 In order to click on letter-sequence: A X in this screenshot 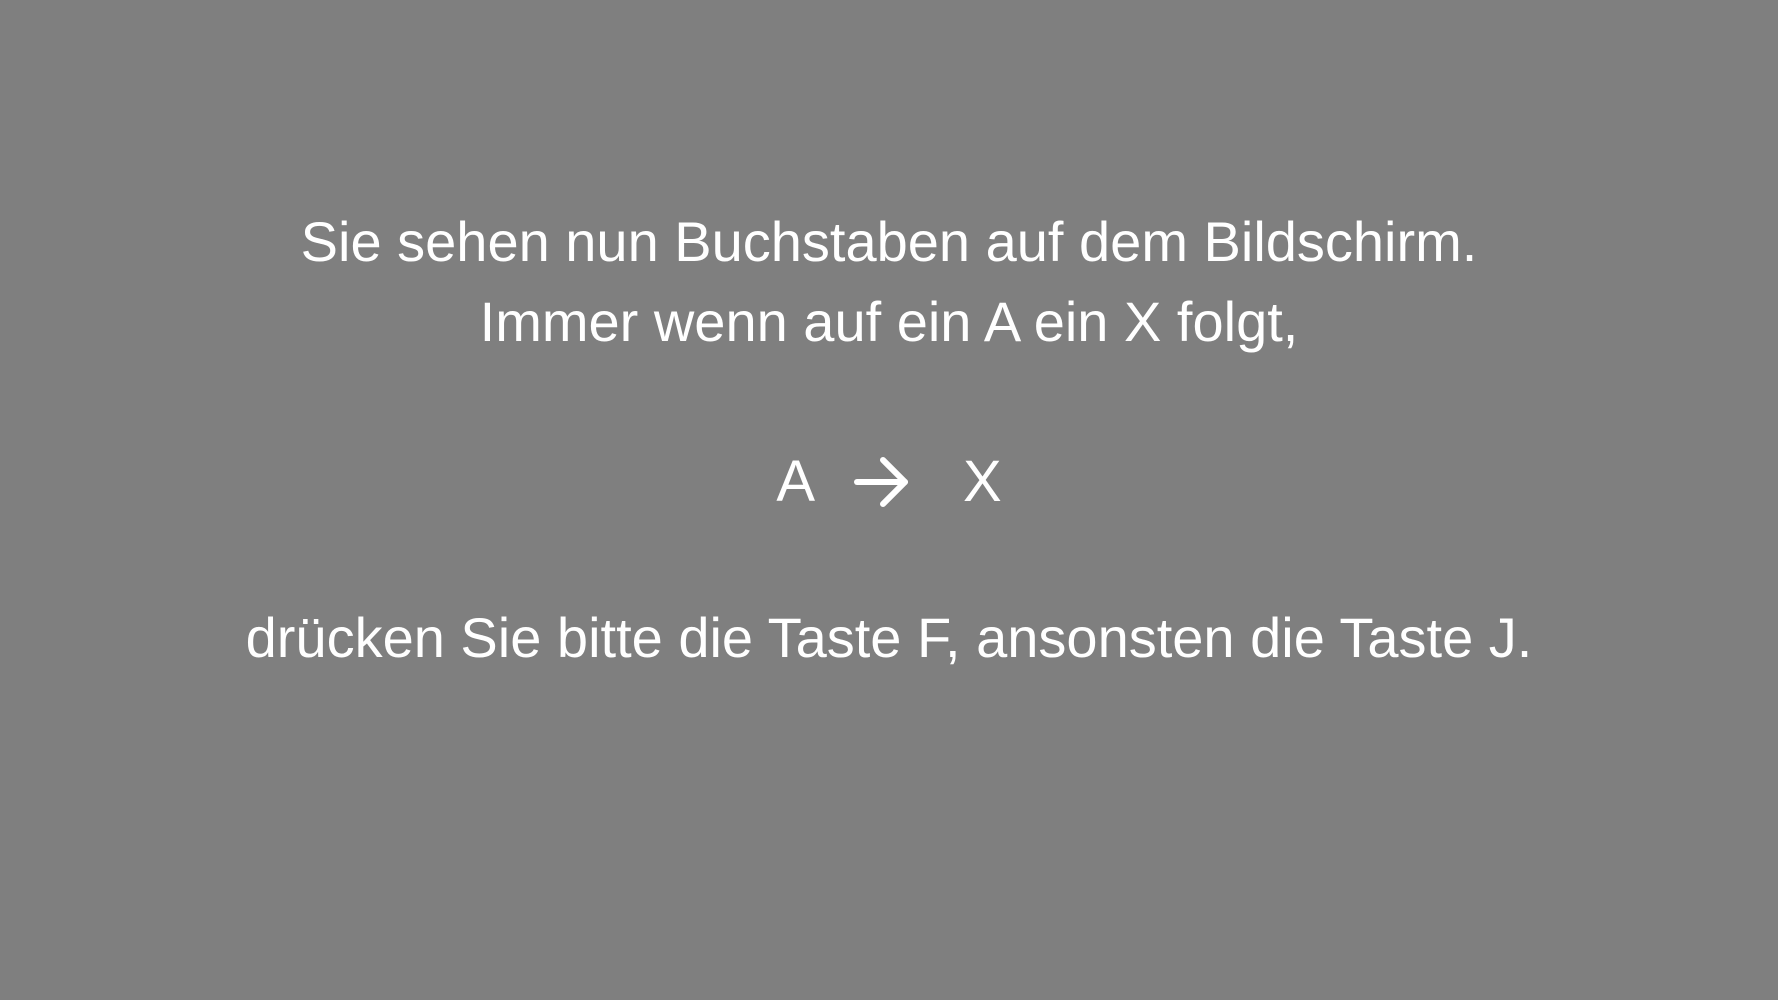, I will do `click(889, 482)`.